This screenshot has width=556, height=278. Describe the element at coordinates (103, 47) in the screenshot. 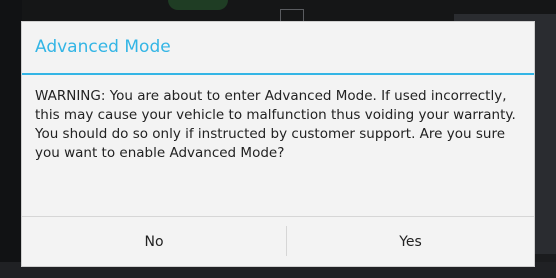

I see `dialog-title: Advanced Mode` at that location.